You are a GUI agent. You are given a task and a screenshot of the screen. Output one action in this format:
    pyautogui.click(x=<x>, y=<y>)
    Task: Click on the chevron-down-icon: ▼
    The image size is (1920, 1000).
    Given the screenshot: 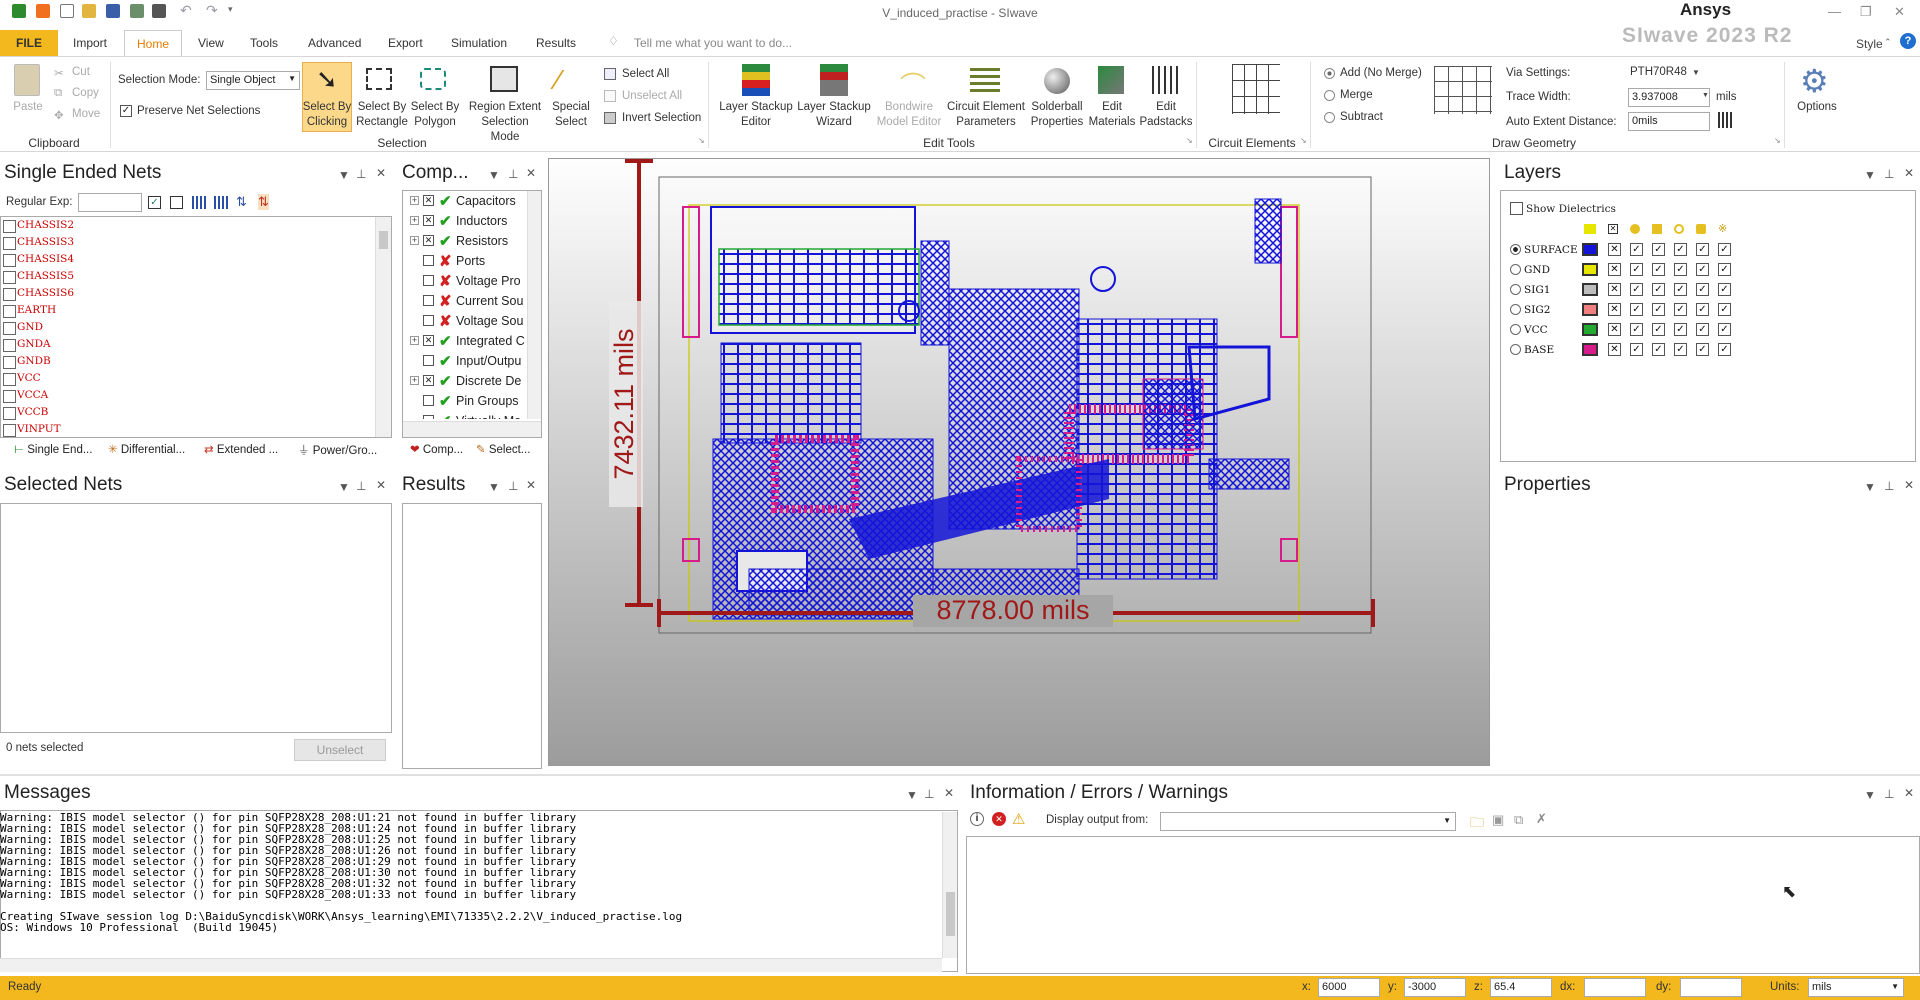 What is the action you would take?
    pyautogui.click(x=1705, y=95)
    